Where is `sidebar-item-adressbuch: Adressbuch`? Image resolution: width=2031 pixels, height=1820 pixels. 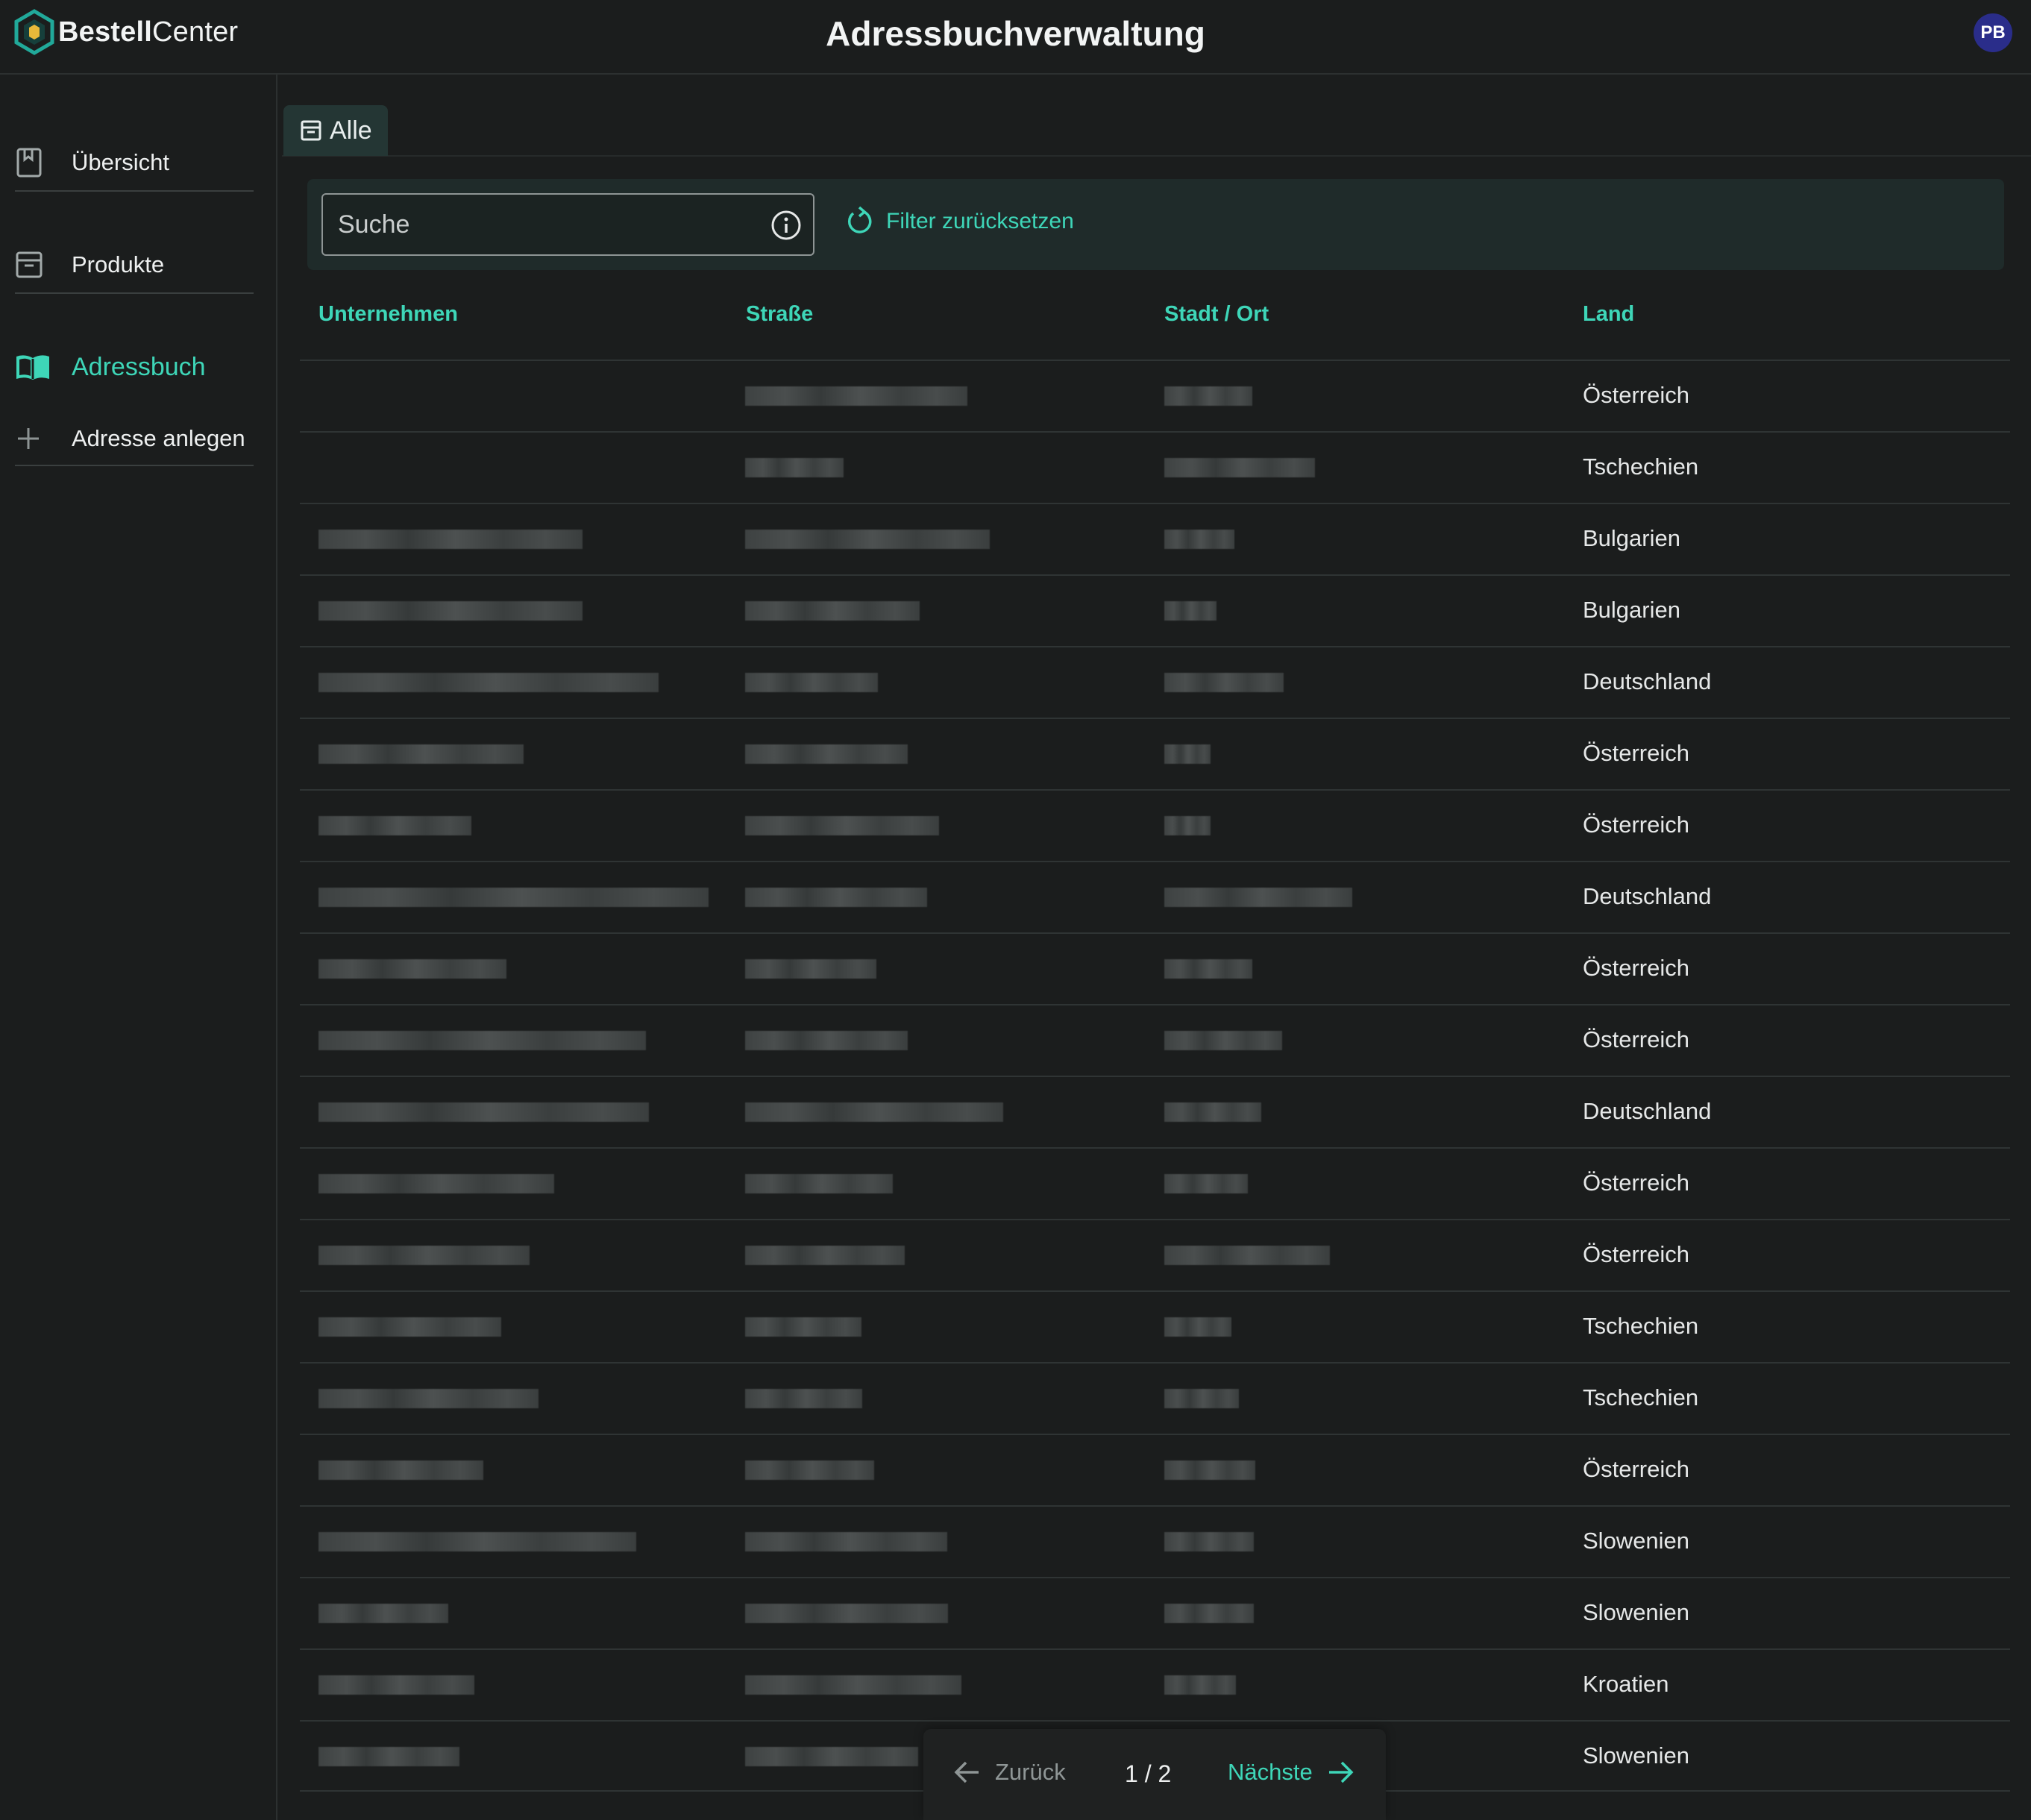
sidebar-item-adressbuch: Adressbuch is located at coordinates (110, 367).